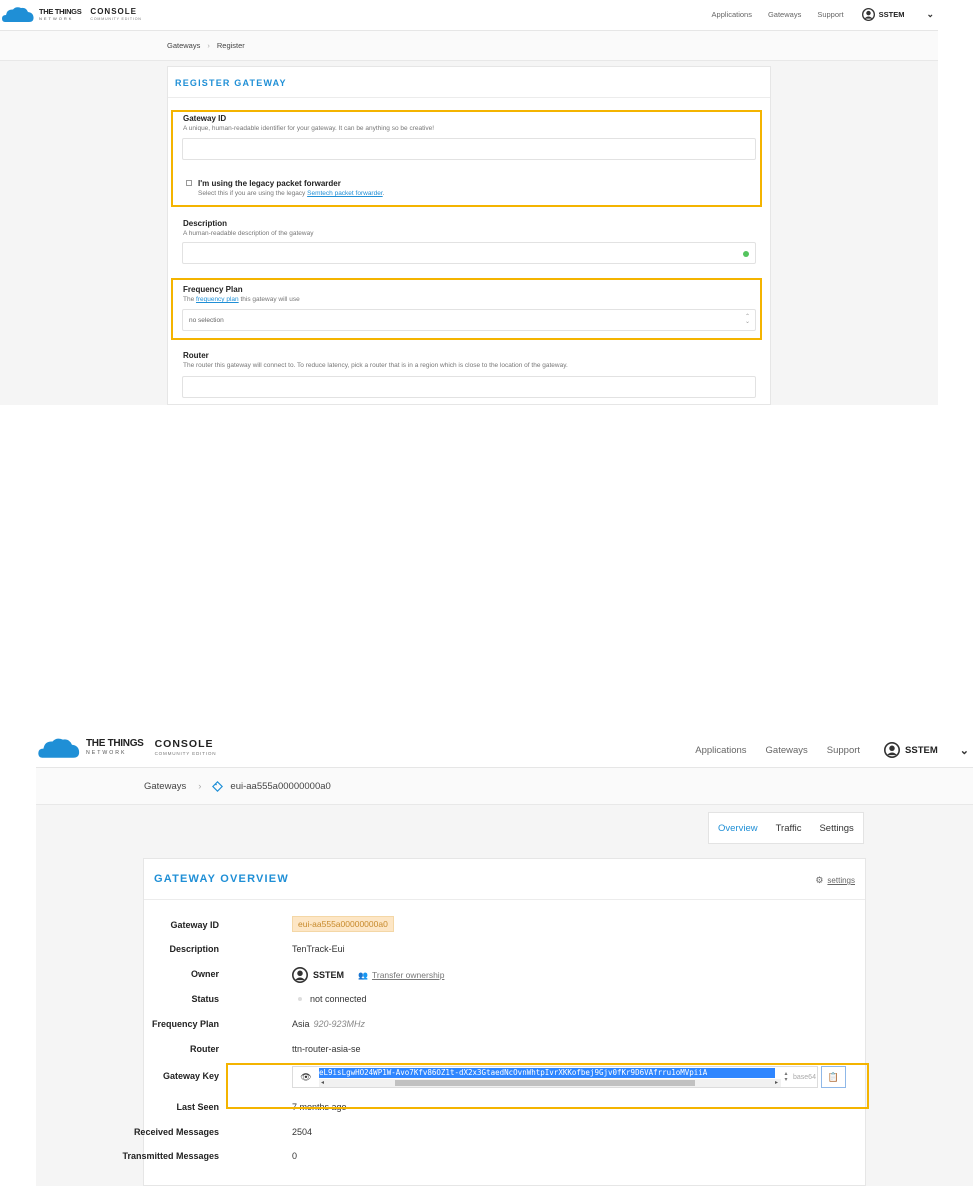 Image resolution: width=973 pixels, height=1186 pixels. Describe the element at coordinates (504, 1026) in the screenshot. I see `row-frequency-plan: Frequency Plan Asia 920-923MHz` at that location.